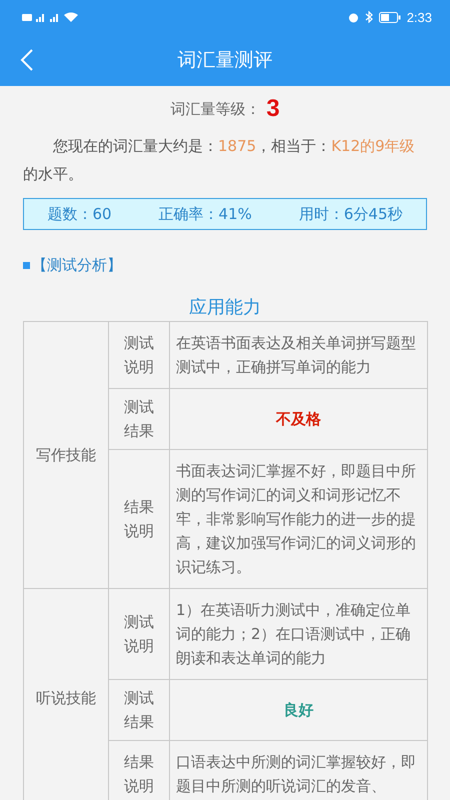  What do you see at coordinates (79, 214) in the screenshot?
I see `stat-text: 题数：60` at bounding box center [79, 214].